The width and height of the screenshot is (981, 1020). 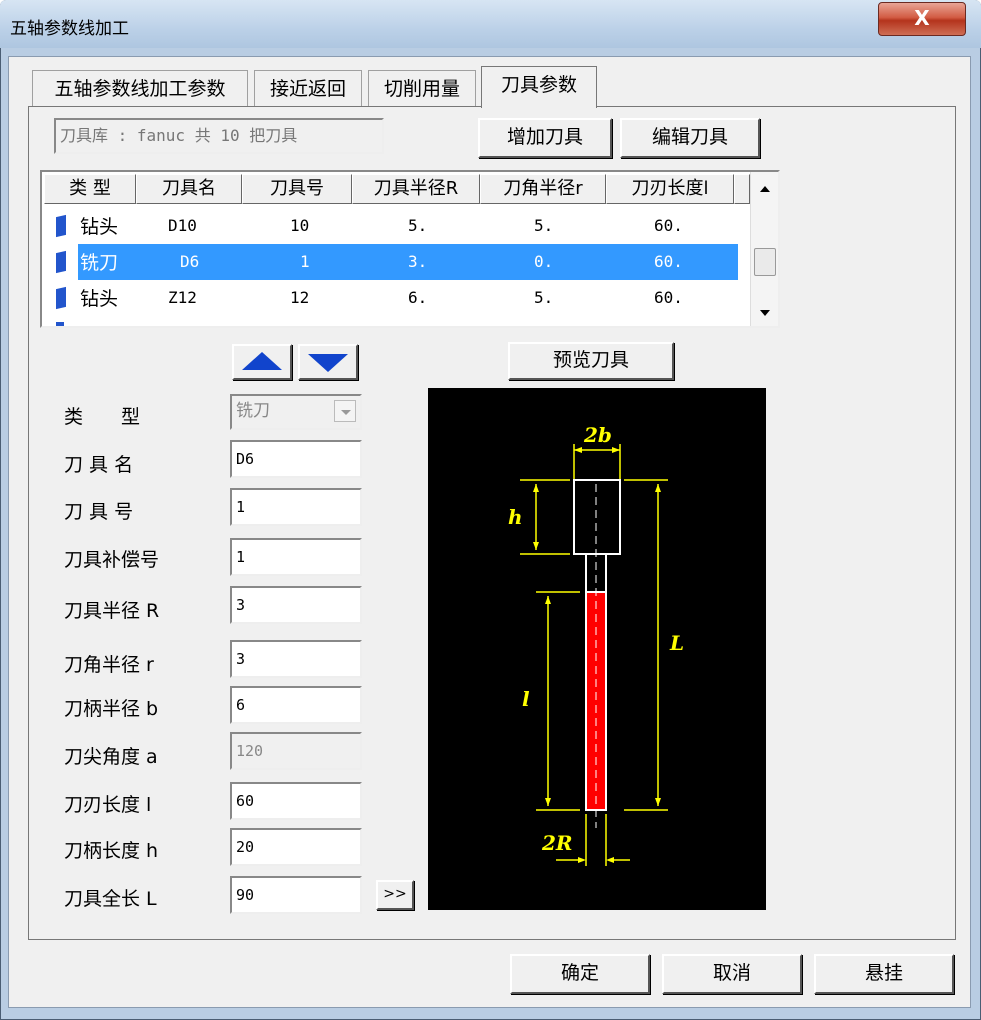 I want to click on window-title: 五轴参数线加工, so click(x=69, y=29).